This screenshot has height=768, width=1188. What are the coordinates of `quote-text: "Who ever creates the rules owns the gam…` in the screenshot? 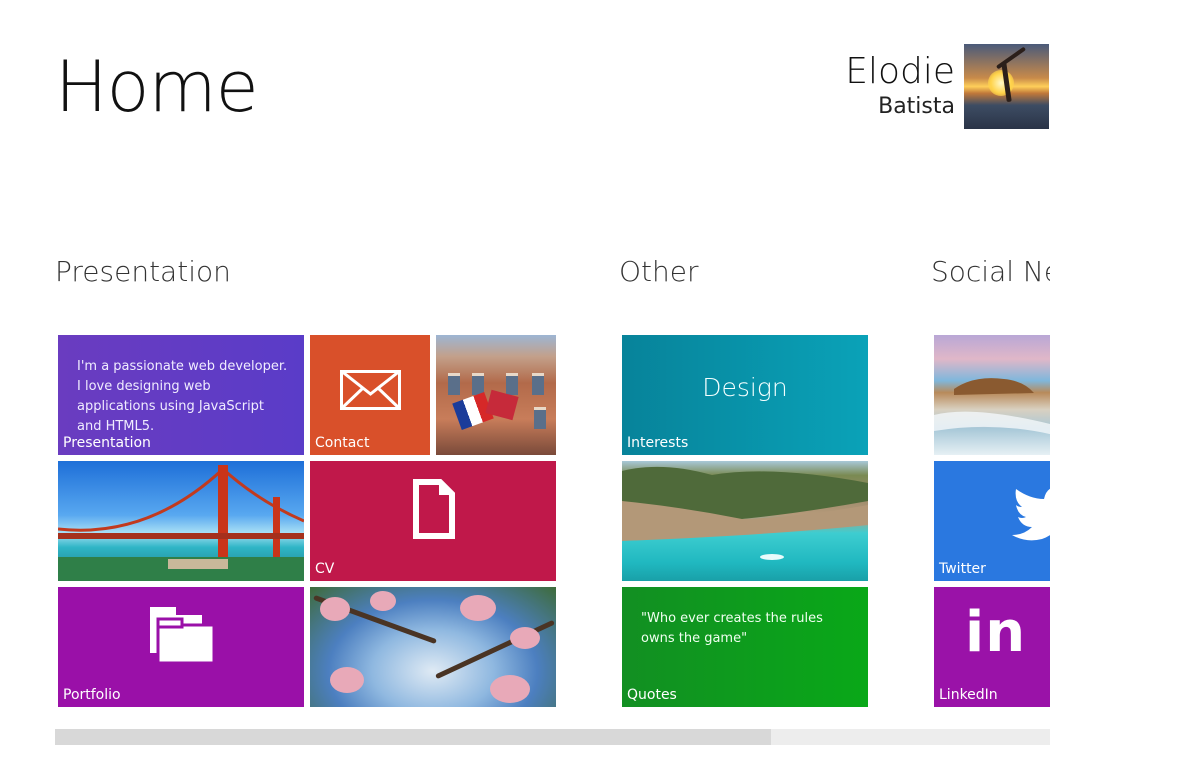 It's located at (732, 628).